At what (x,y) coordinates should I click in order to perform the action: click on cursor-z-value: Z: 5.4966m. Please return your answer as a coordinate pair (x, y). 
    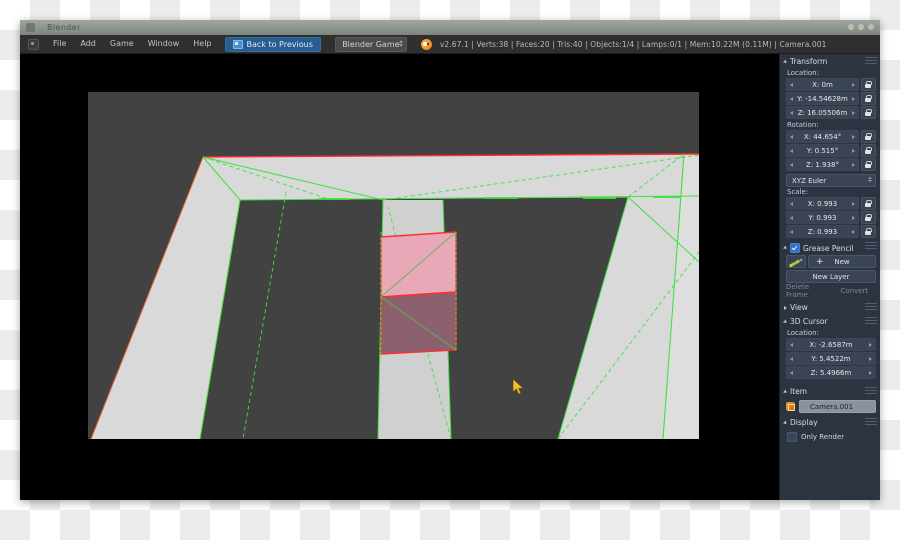
    Looking at the image, I should click on (831, 372).